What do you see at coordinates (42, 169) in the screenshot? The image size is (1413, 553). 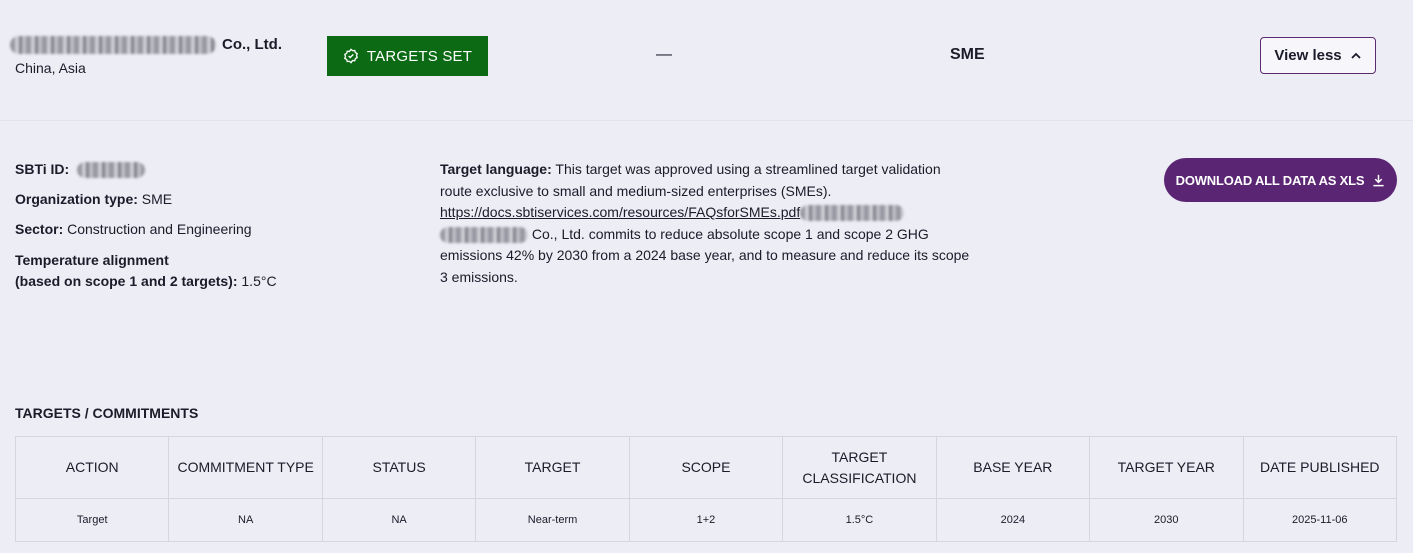 I see `sbti-id-label: SBTi ID:` at bounding box center [42, 169].